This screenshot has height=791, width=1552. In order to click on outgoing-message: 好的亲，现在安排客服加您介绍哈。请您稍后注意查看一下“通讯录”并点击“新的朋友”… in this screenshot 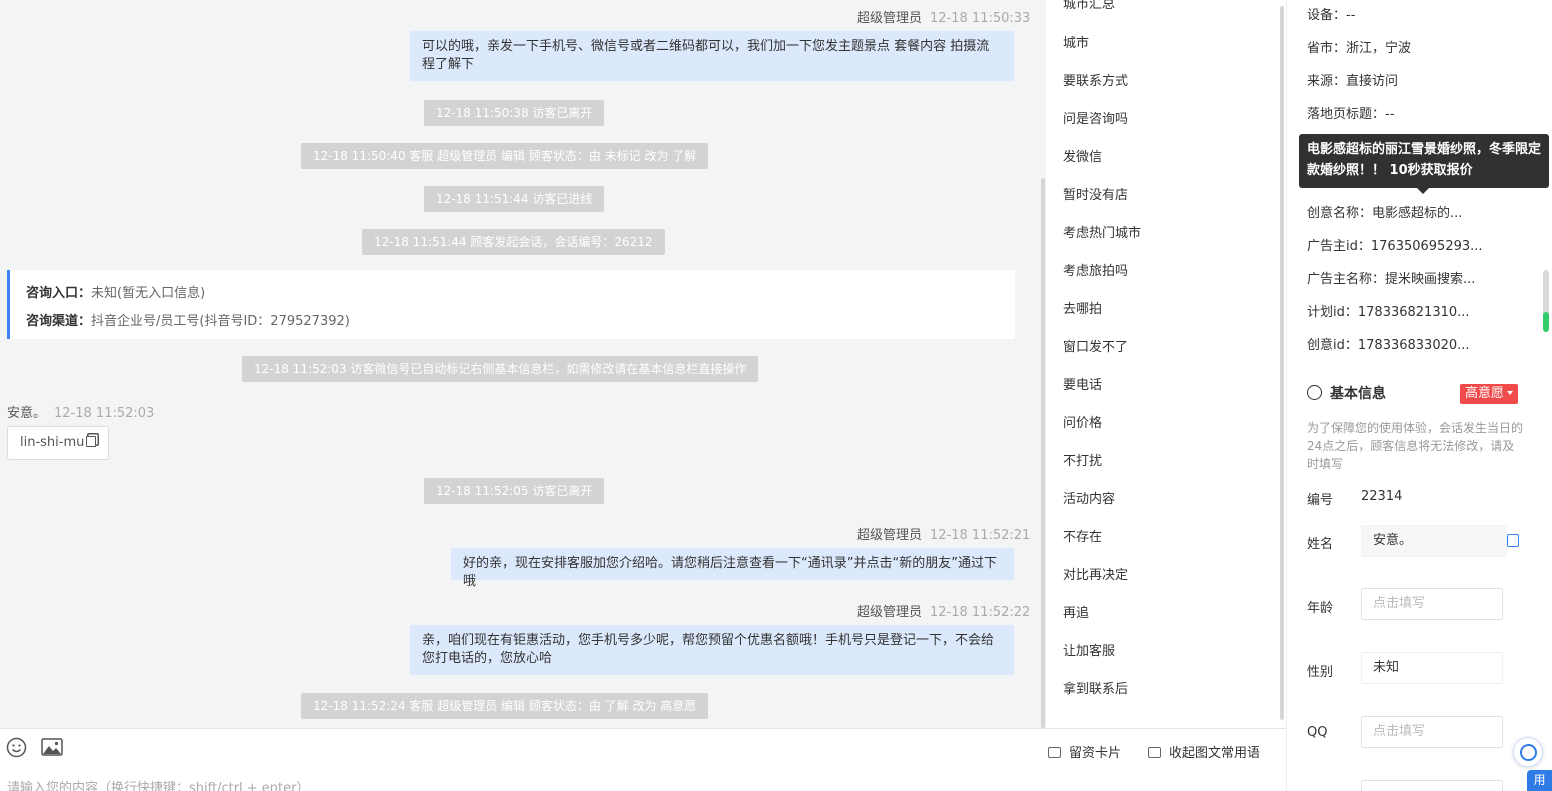, I will do `click(732, 568)`.